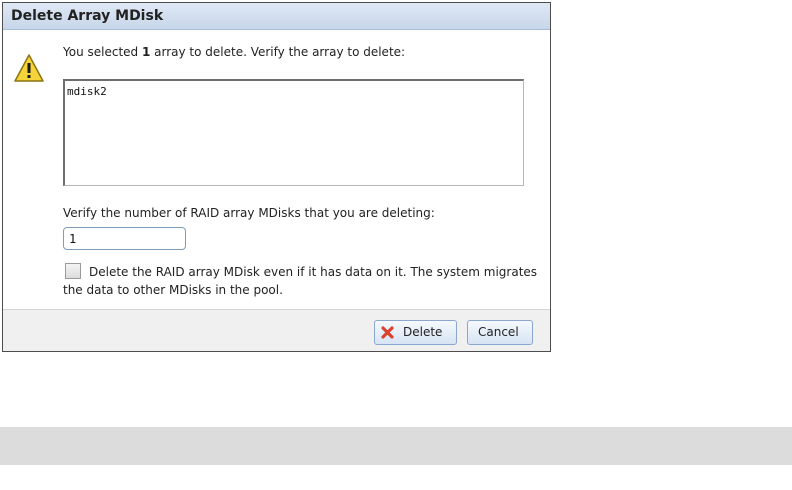 This screenshot has height=490, width=792. I want to click on warning-icon, so click(29, 68).